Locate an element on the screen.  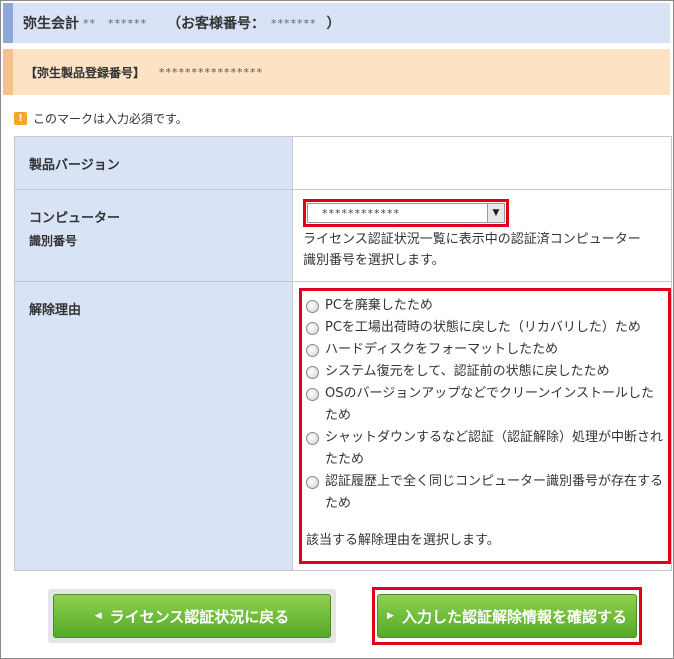
reason-label: 解除理由 is located at coordinates (55, 310).